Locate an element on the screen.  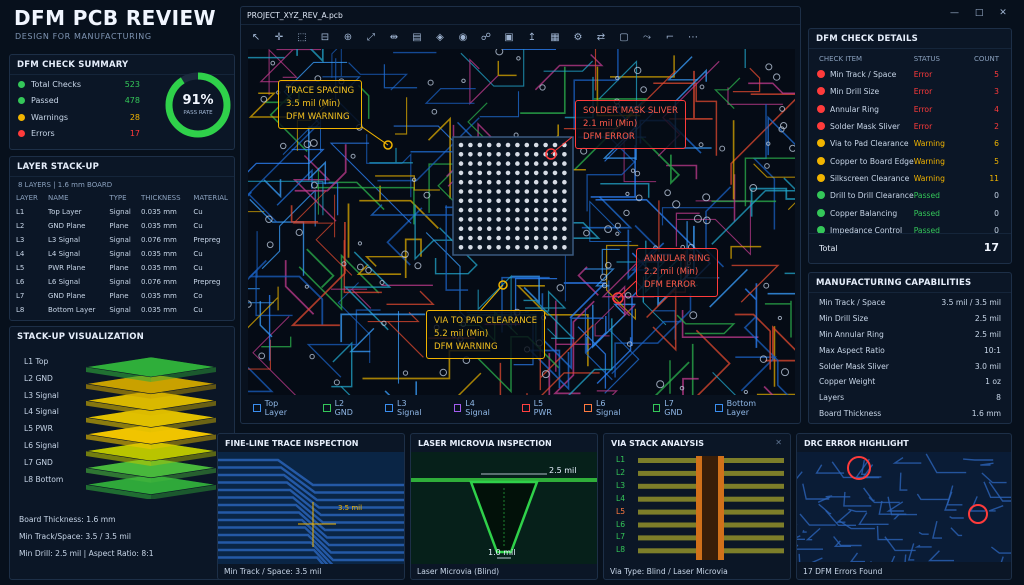
grid-icon: ▦ is located at coordinates (555, 37).